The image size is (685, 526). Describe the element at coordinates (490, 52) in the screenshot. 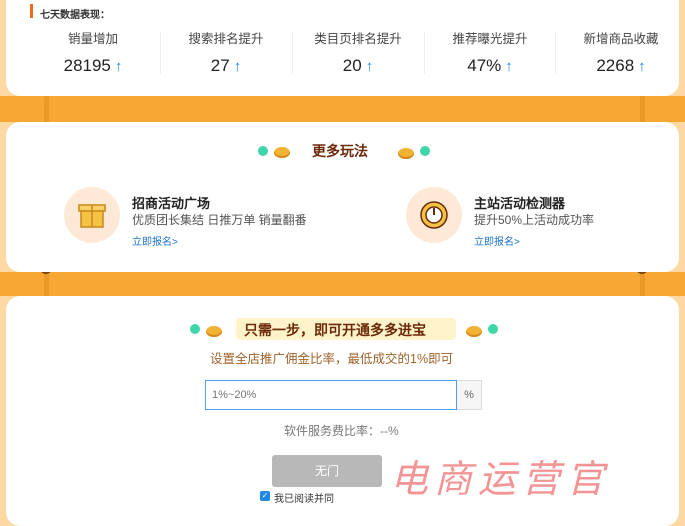

I see `stat-exposure: 推荐曝光提升 47% ↑` at that location.